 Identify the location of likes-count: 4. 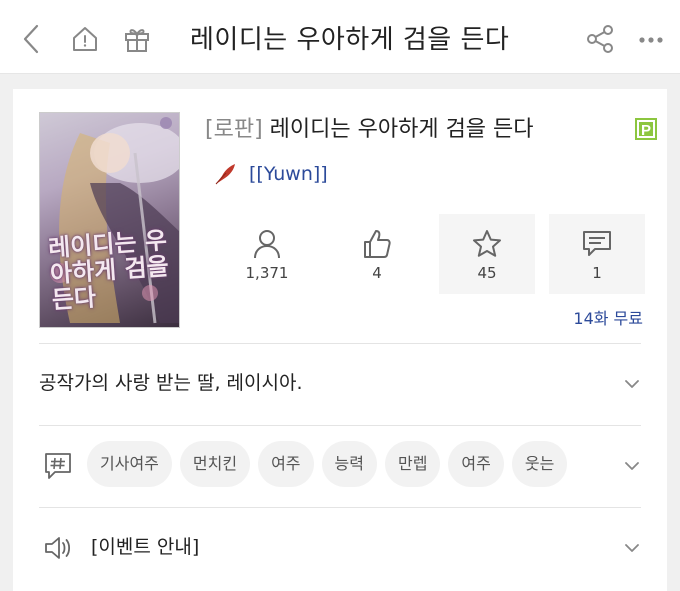
(377, 273).